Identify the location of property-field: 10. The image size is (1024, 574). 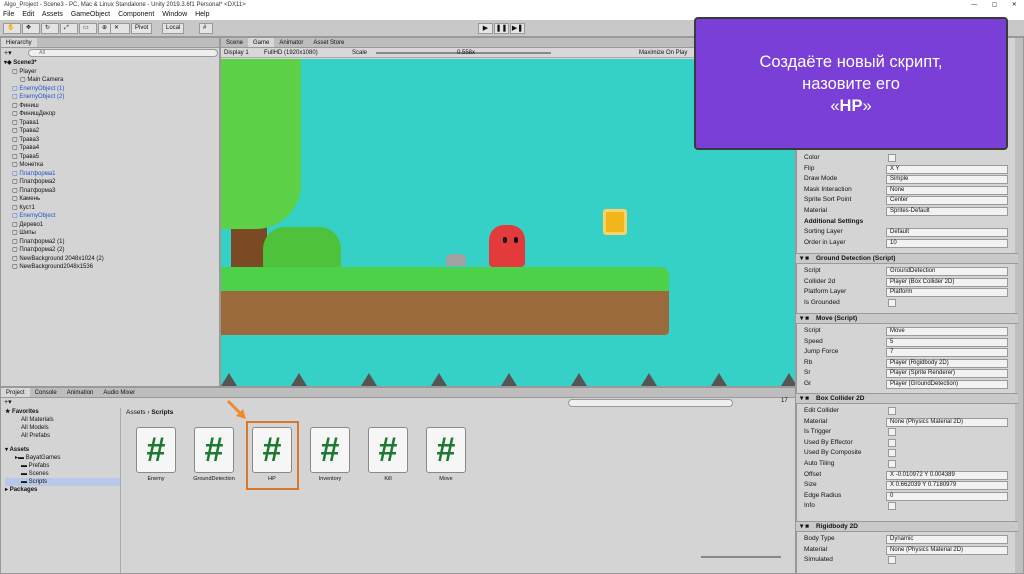
(947, 243).